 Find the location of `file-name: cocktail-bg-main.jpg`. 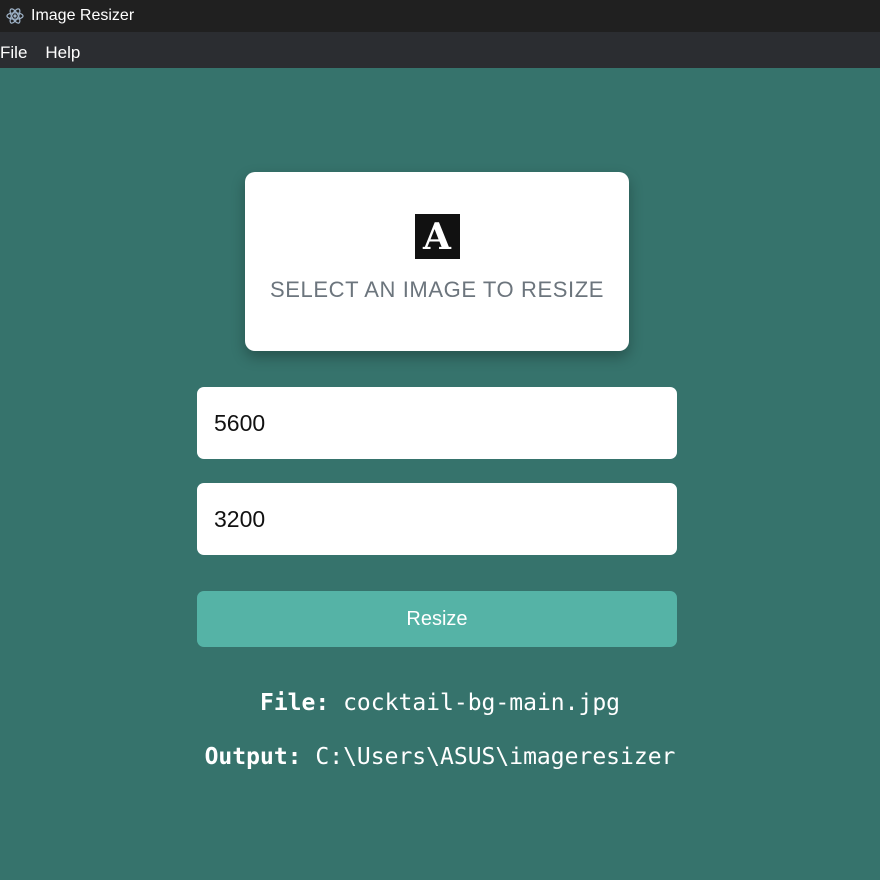

file-name: cocktail-bg-main.jpg is located at coordinates (482, 703).